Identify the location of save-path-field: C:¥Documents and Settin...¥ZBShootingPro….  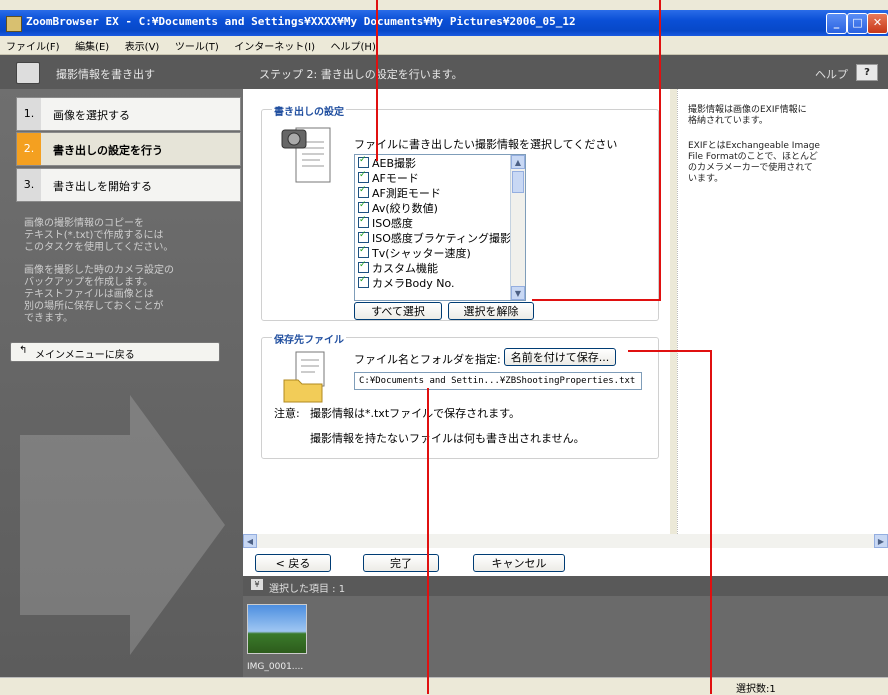
(498, 381).